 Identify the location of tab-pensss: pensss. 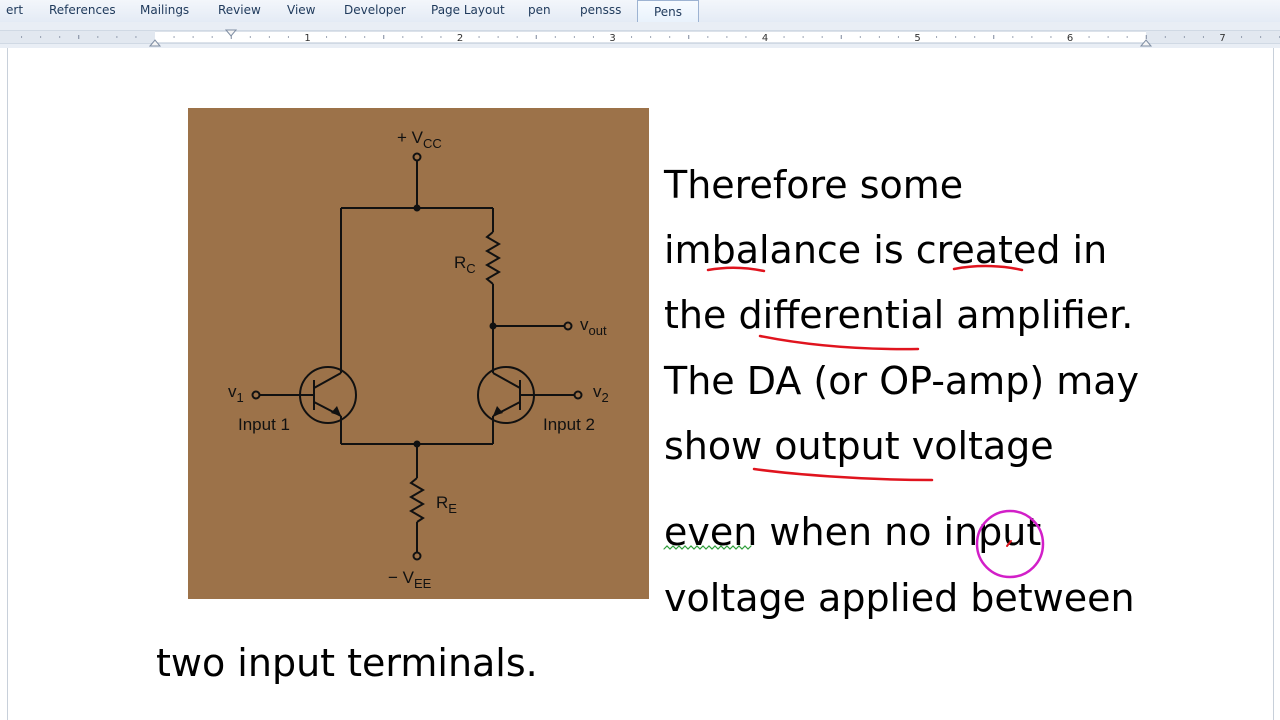
(600, 10).